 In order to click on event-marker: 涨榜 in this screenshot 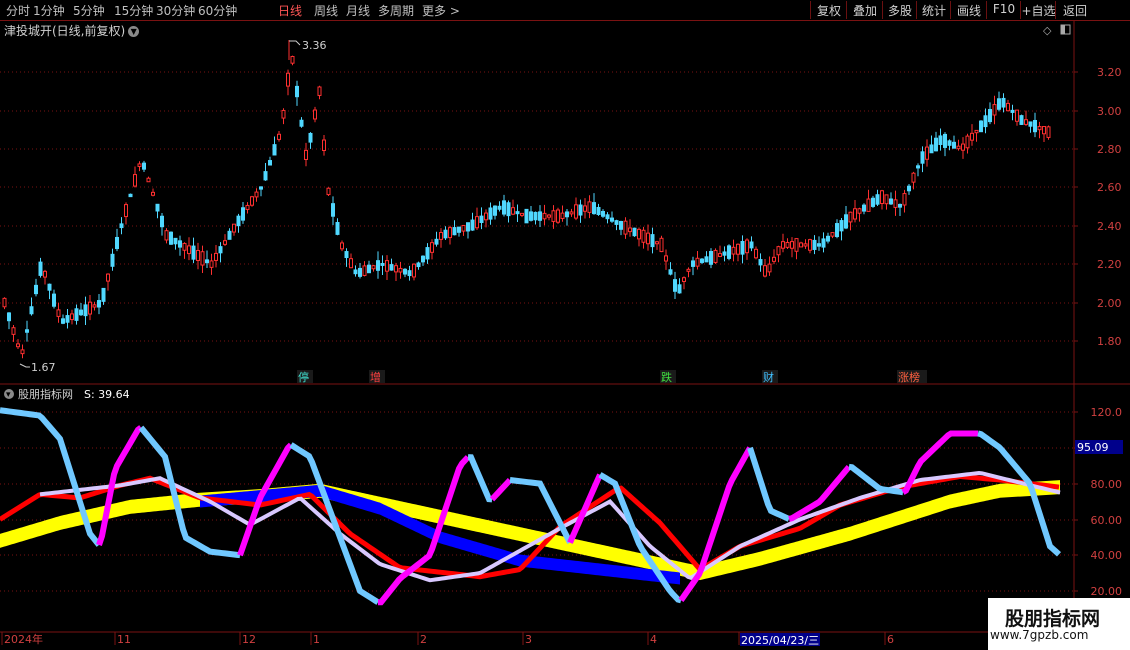, I will do `click(909, 377)`.